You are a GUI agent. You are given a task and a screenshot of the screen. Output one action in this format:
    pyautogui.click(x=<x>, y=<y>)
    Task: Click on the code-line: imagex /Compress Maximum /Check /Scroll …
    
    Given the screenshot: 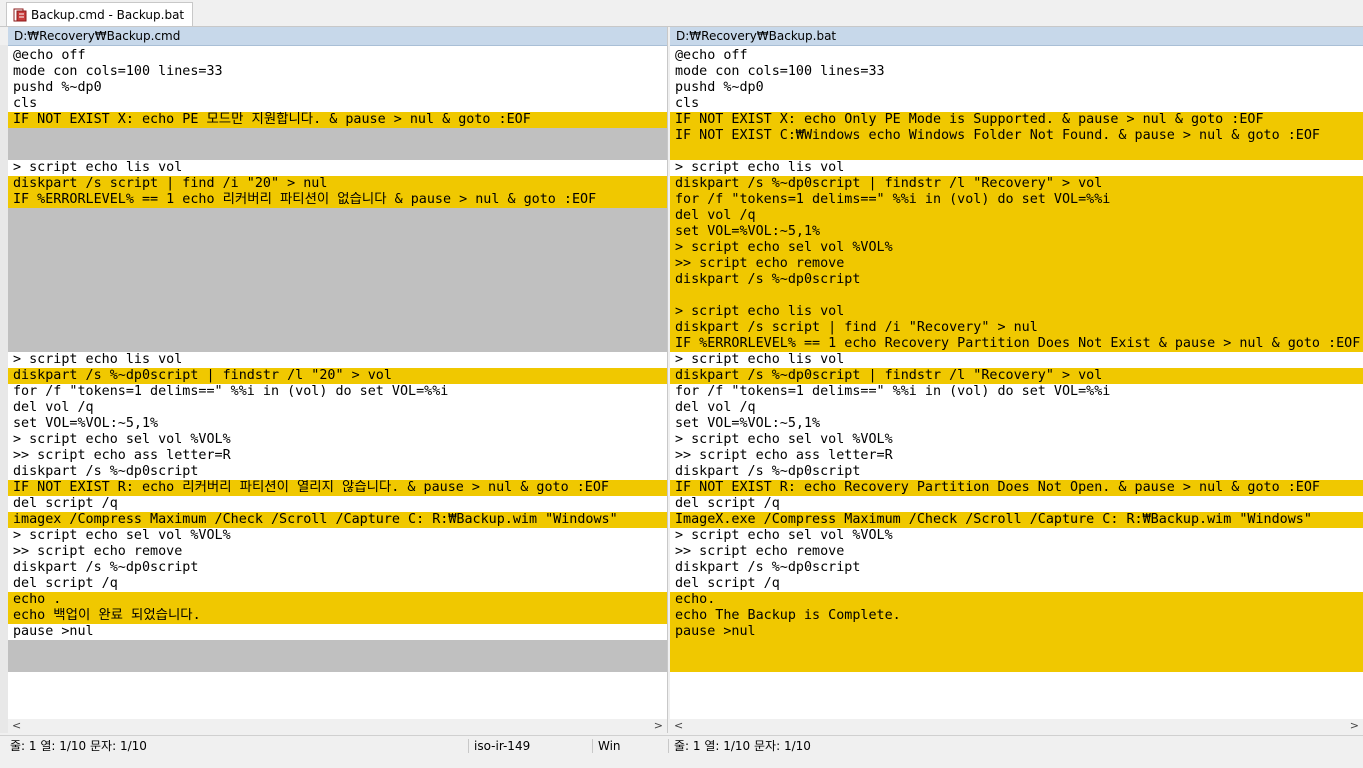 What is the action you would take?
    pyautogui.click(x=337, y=520)
    